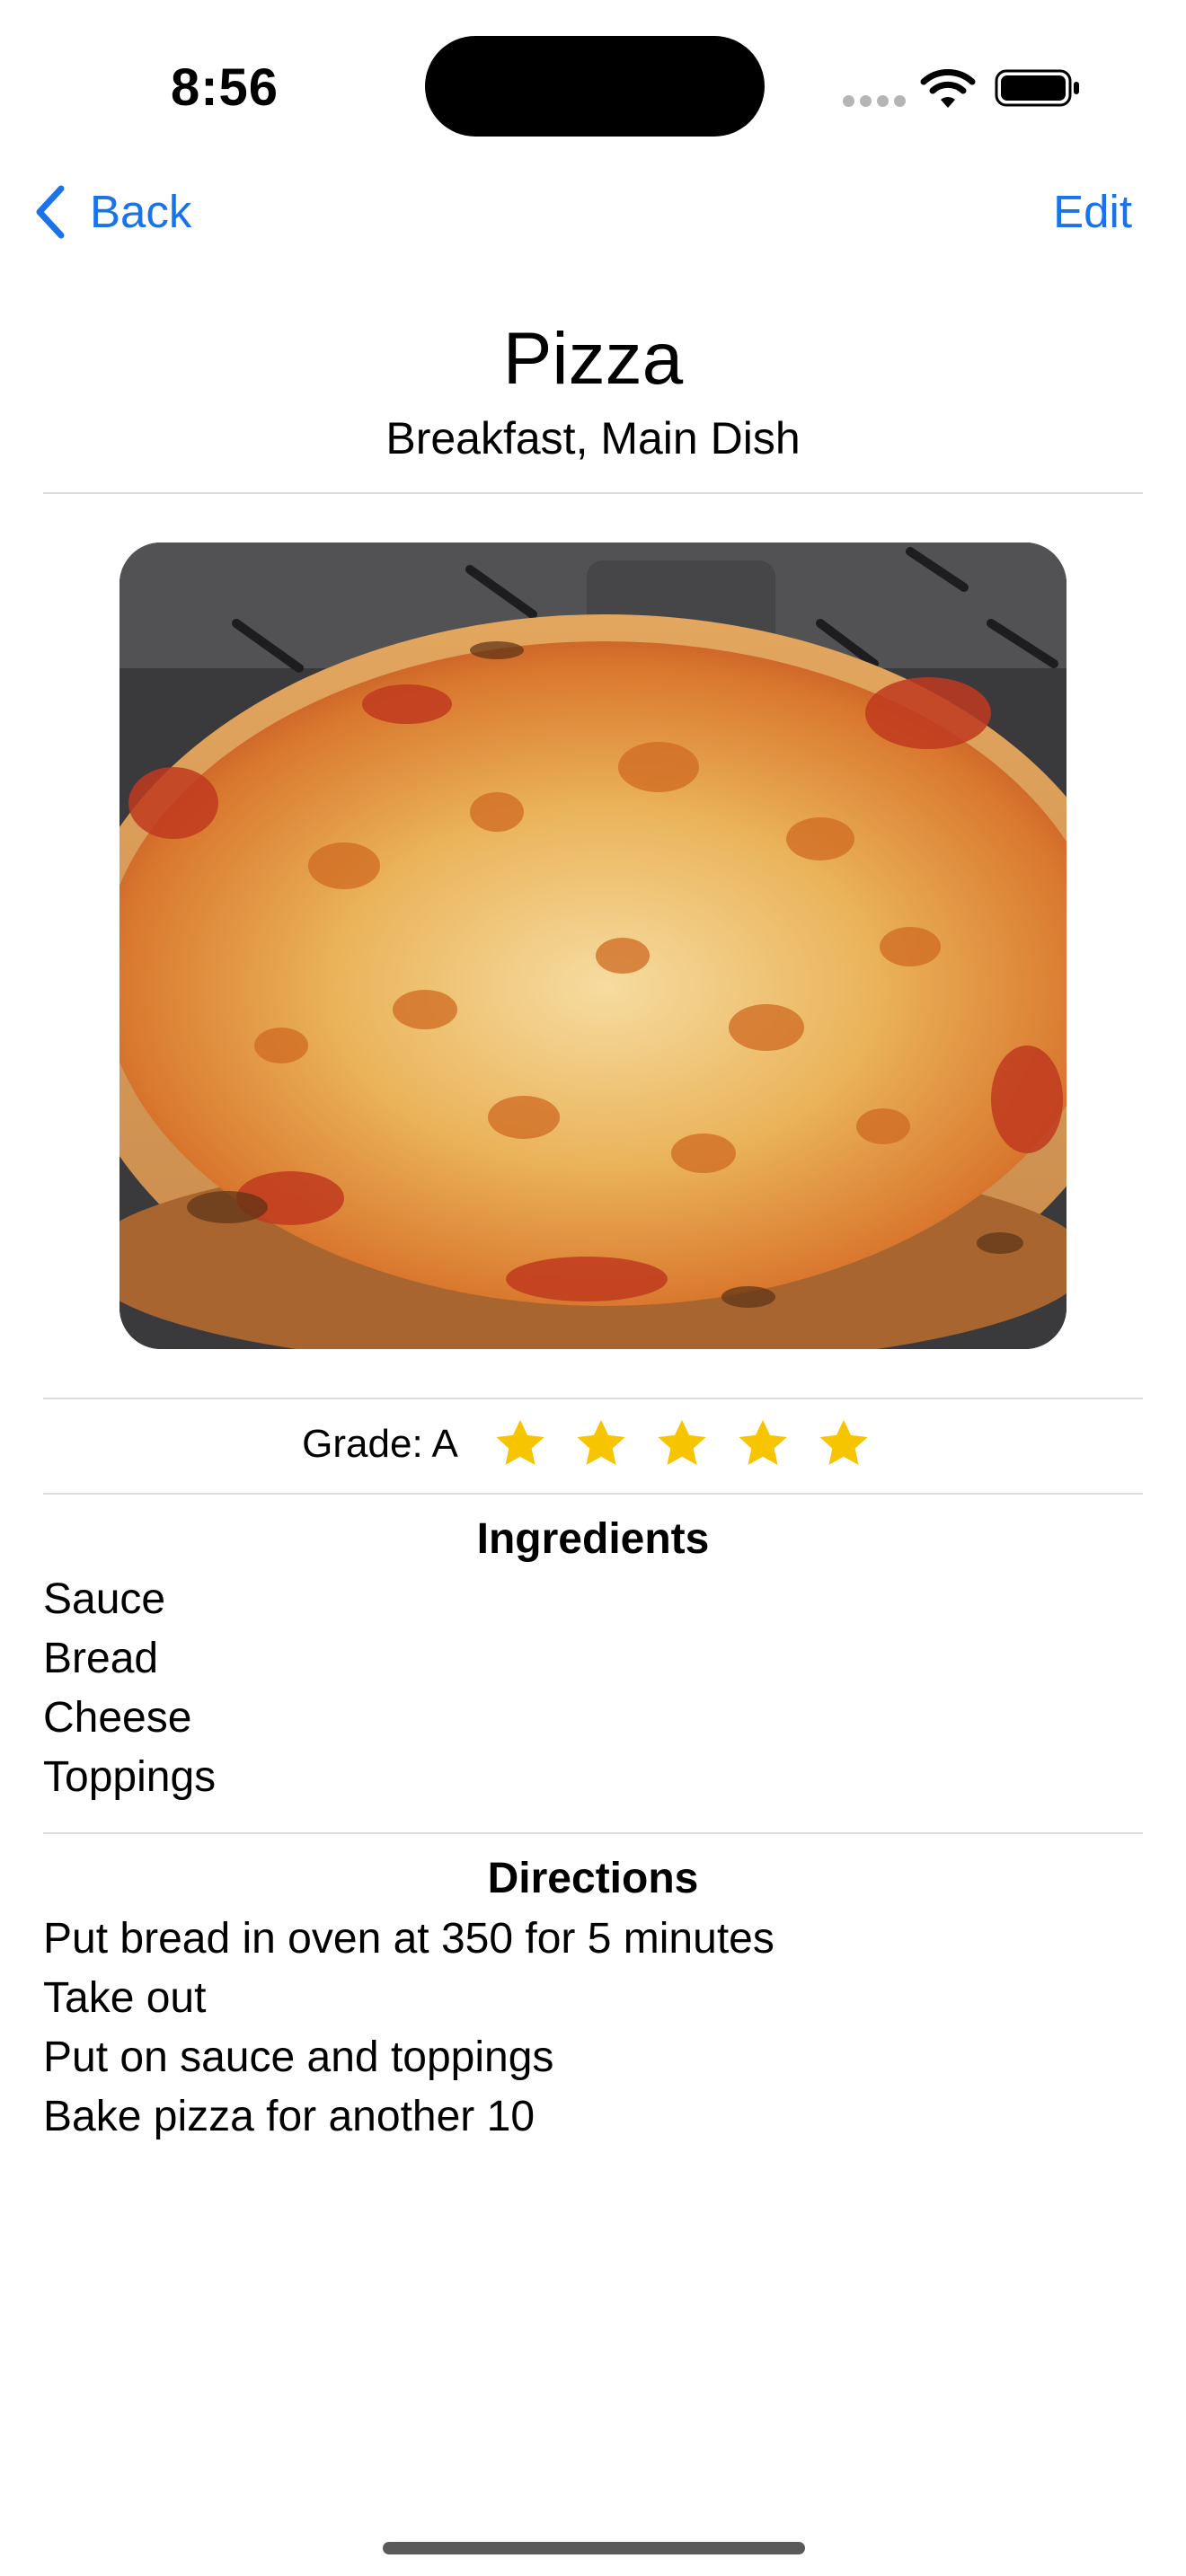 Image resolution: width=1186 pixels, height=2576 pixels. Describe the element at coordinates (593, 438) in the screenshot. I see `recipe-categories: Breakfast, Main Dish` at that location.